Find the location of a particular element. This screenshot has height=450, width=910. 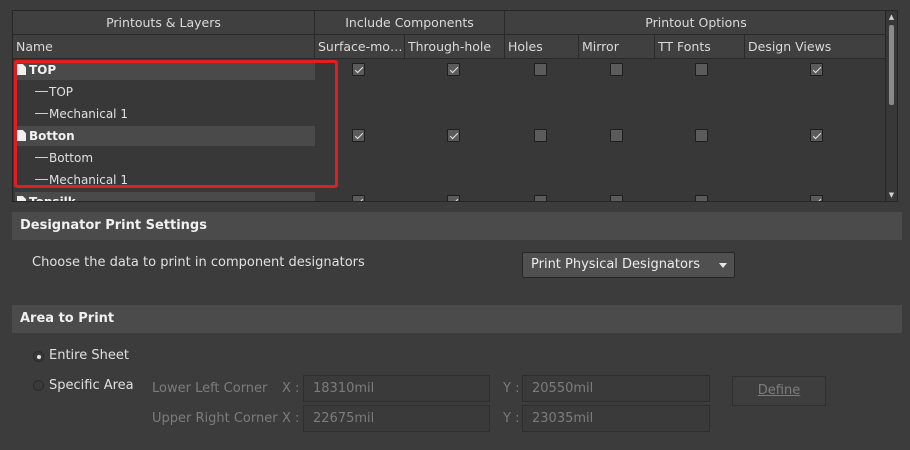

scroll-thumb is located at coordinates (891, 65).